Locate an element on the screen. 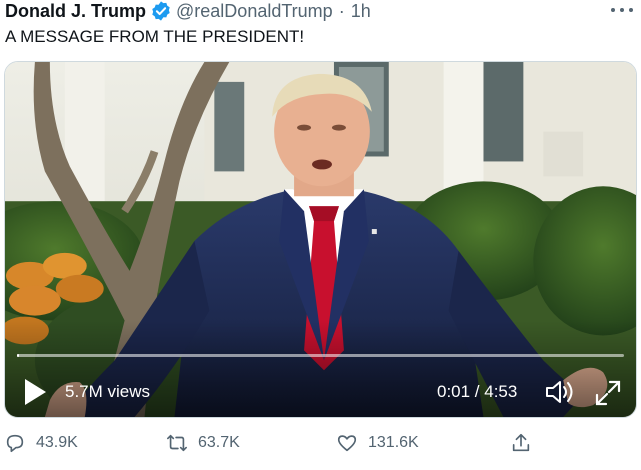 This screenshot has height=470, width=641. volume-icon is located at coordinates (560, 392).